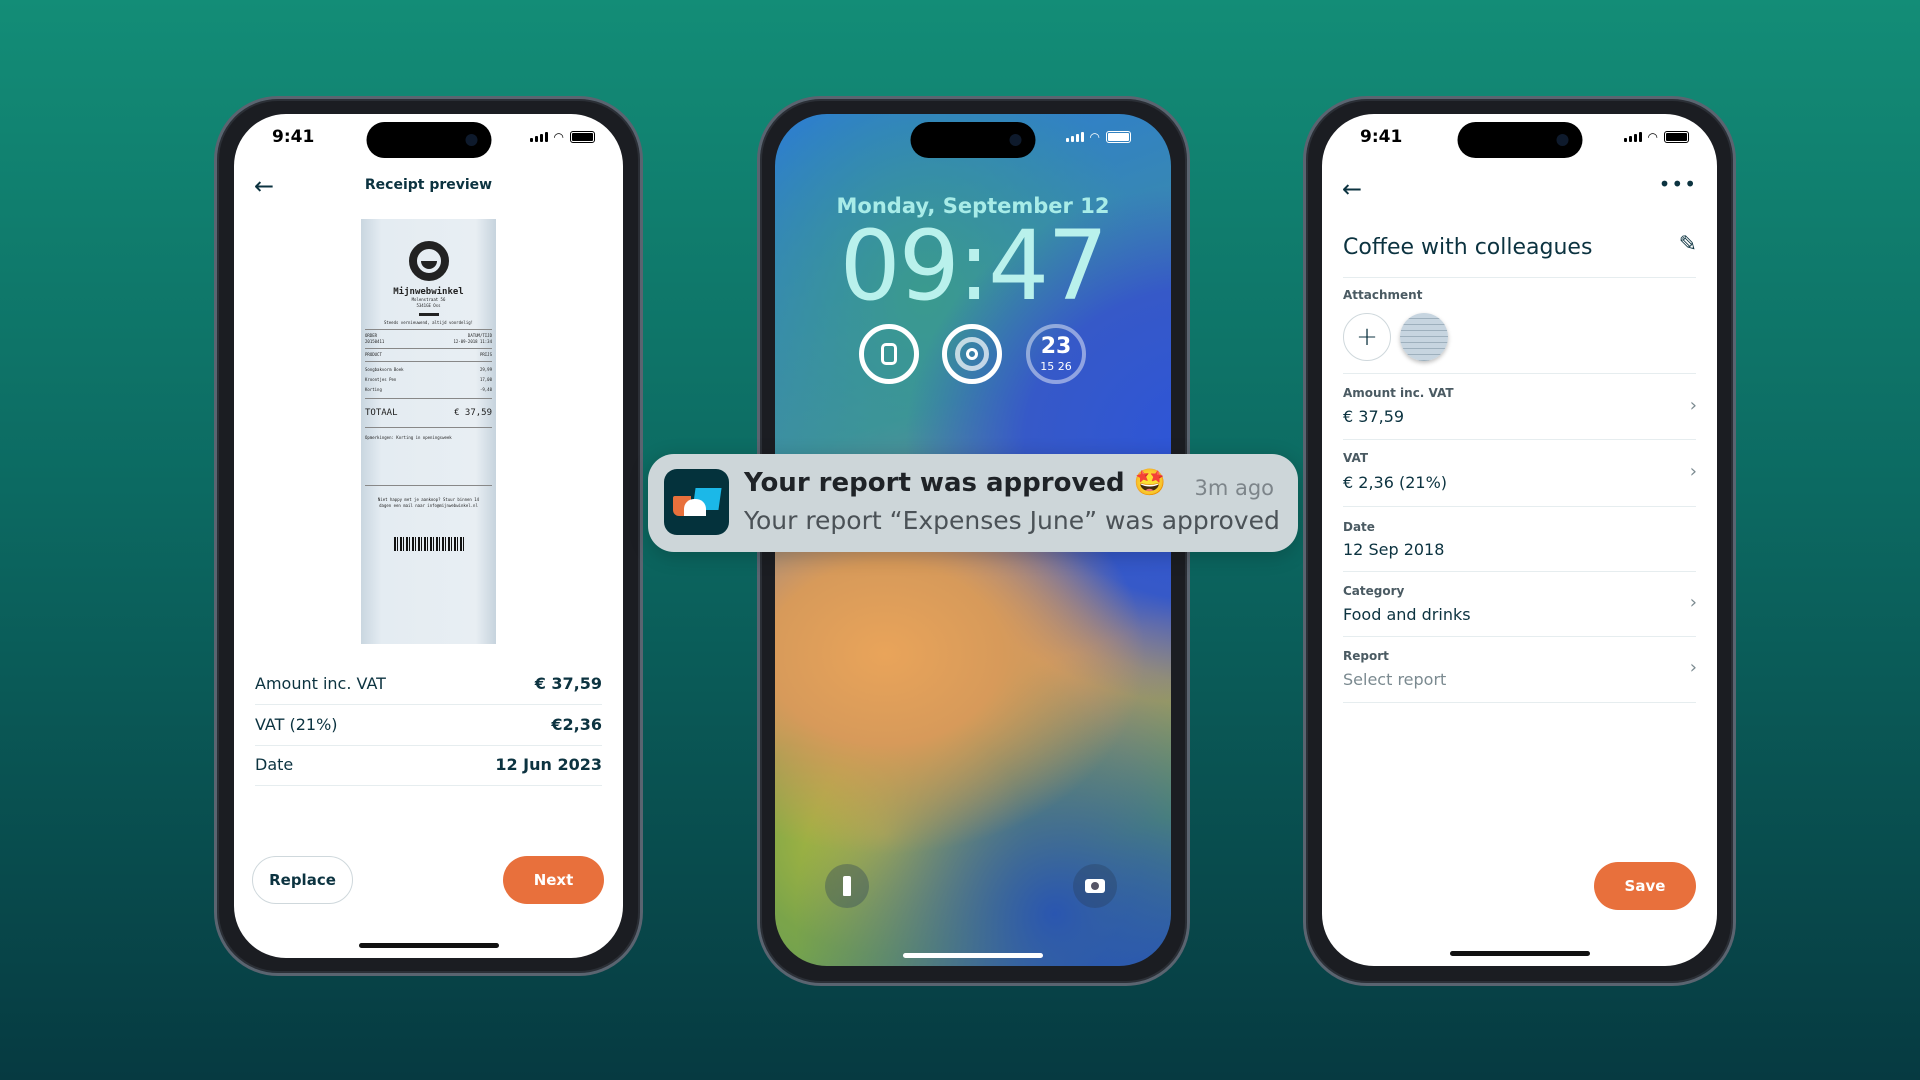 The height and width of the screenshot is (1080, 1920). Describe the element at coordinates (1398, 393) in the screenshot. I see `field-label: Amount inc. VAT` at that location.